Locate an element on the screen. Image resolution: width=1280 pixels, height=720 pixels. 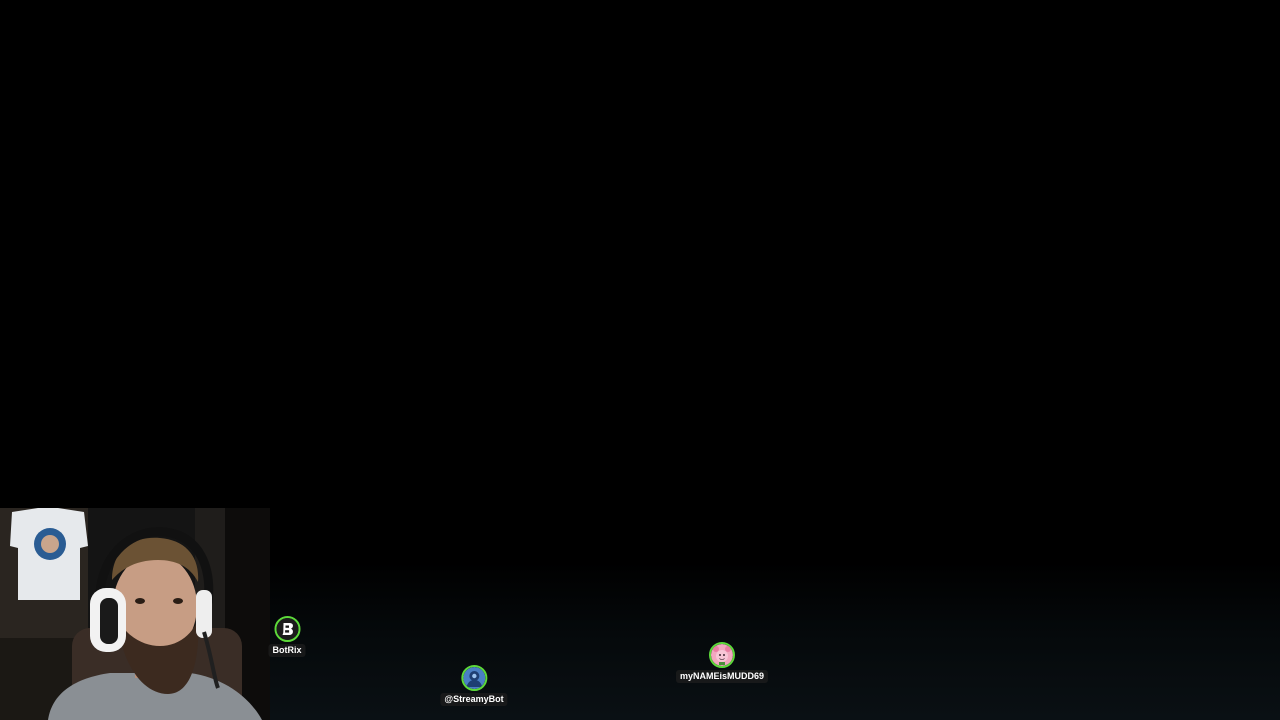
chatter-streamybot: @StreamyBot is located at coordinates (474, 685).